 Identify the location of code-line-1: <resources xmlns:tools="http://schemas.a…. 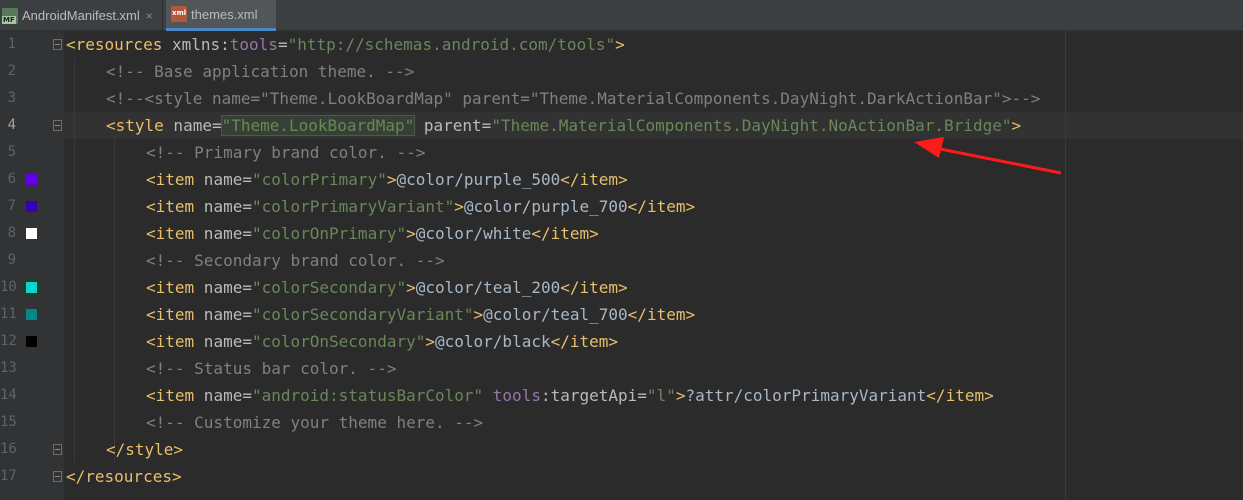
(345, 44).